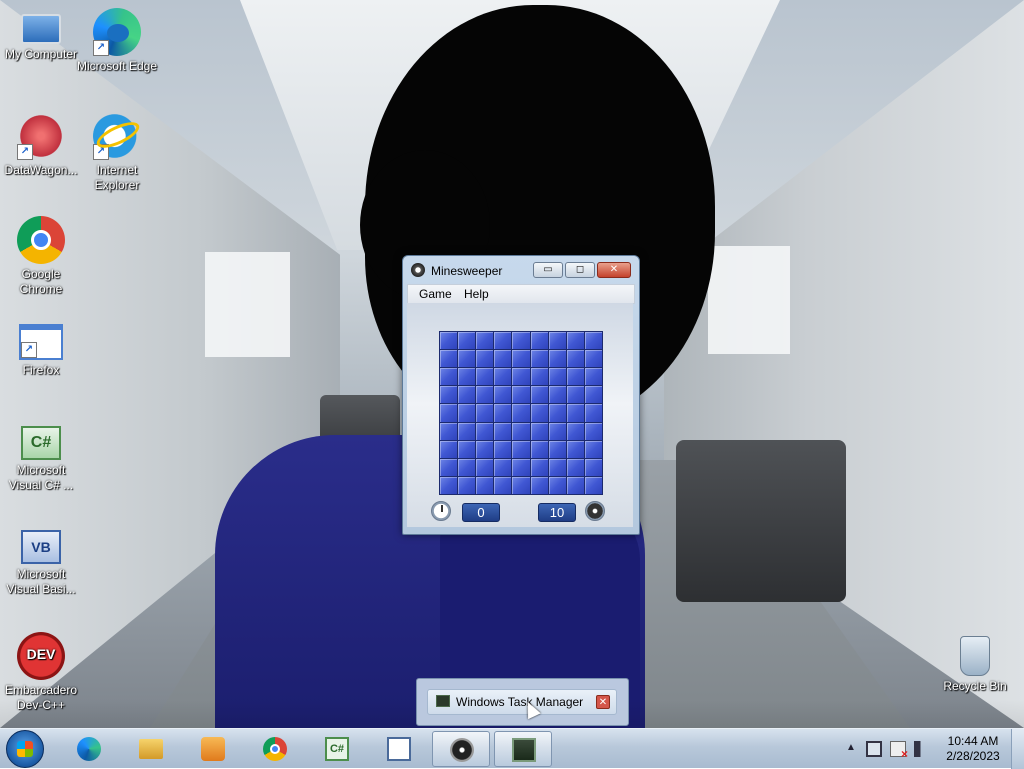 The image size is (1024, 769). Describe the element at coordinates (522, 702) in the screenshot. I see `task-manager-popup-item: Windows Task Manager ✕` at that location.